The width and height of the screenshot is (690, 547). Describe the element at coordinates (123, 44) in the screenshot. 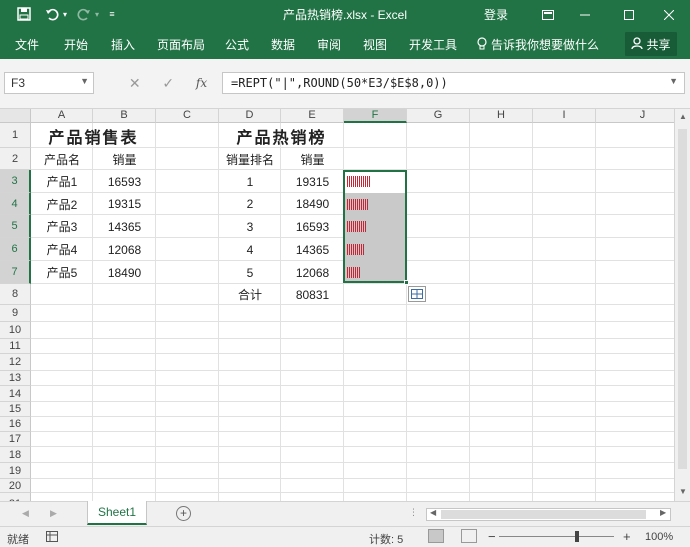

I see `tab-insert: 插入` at that location.